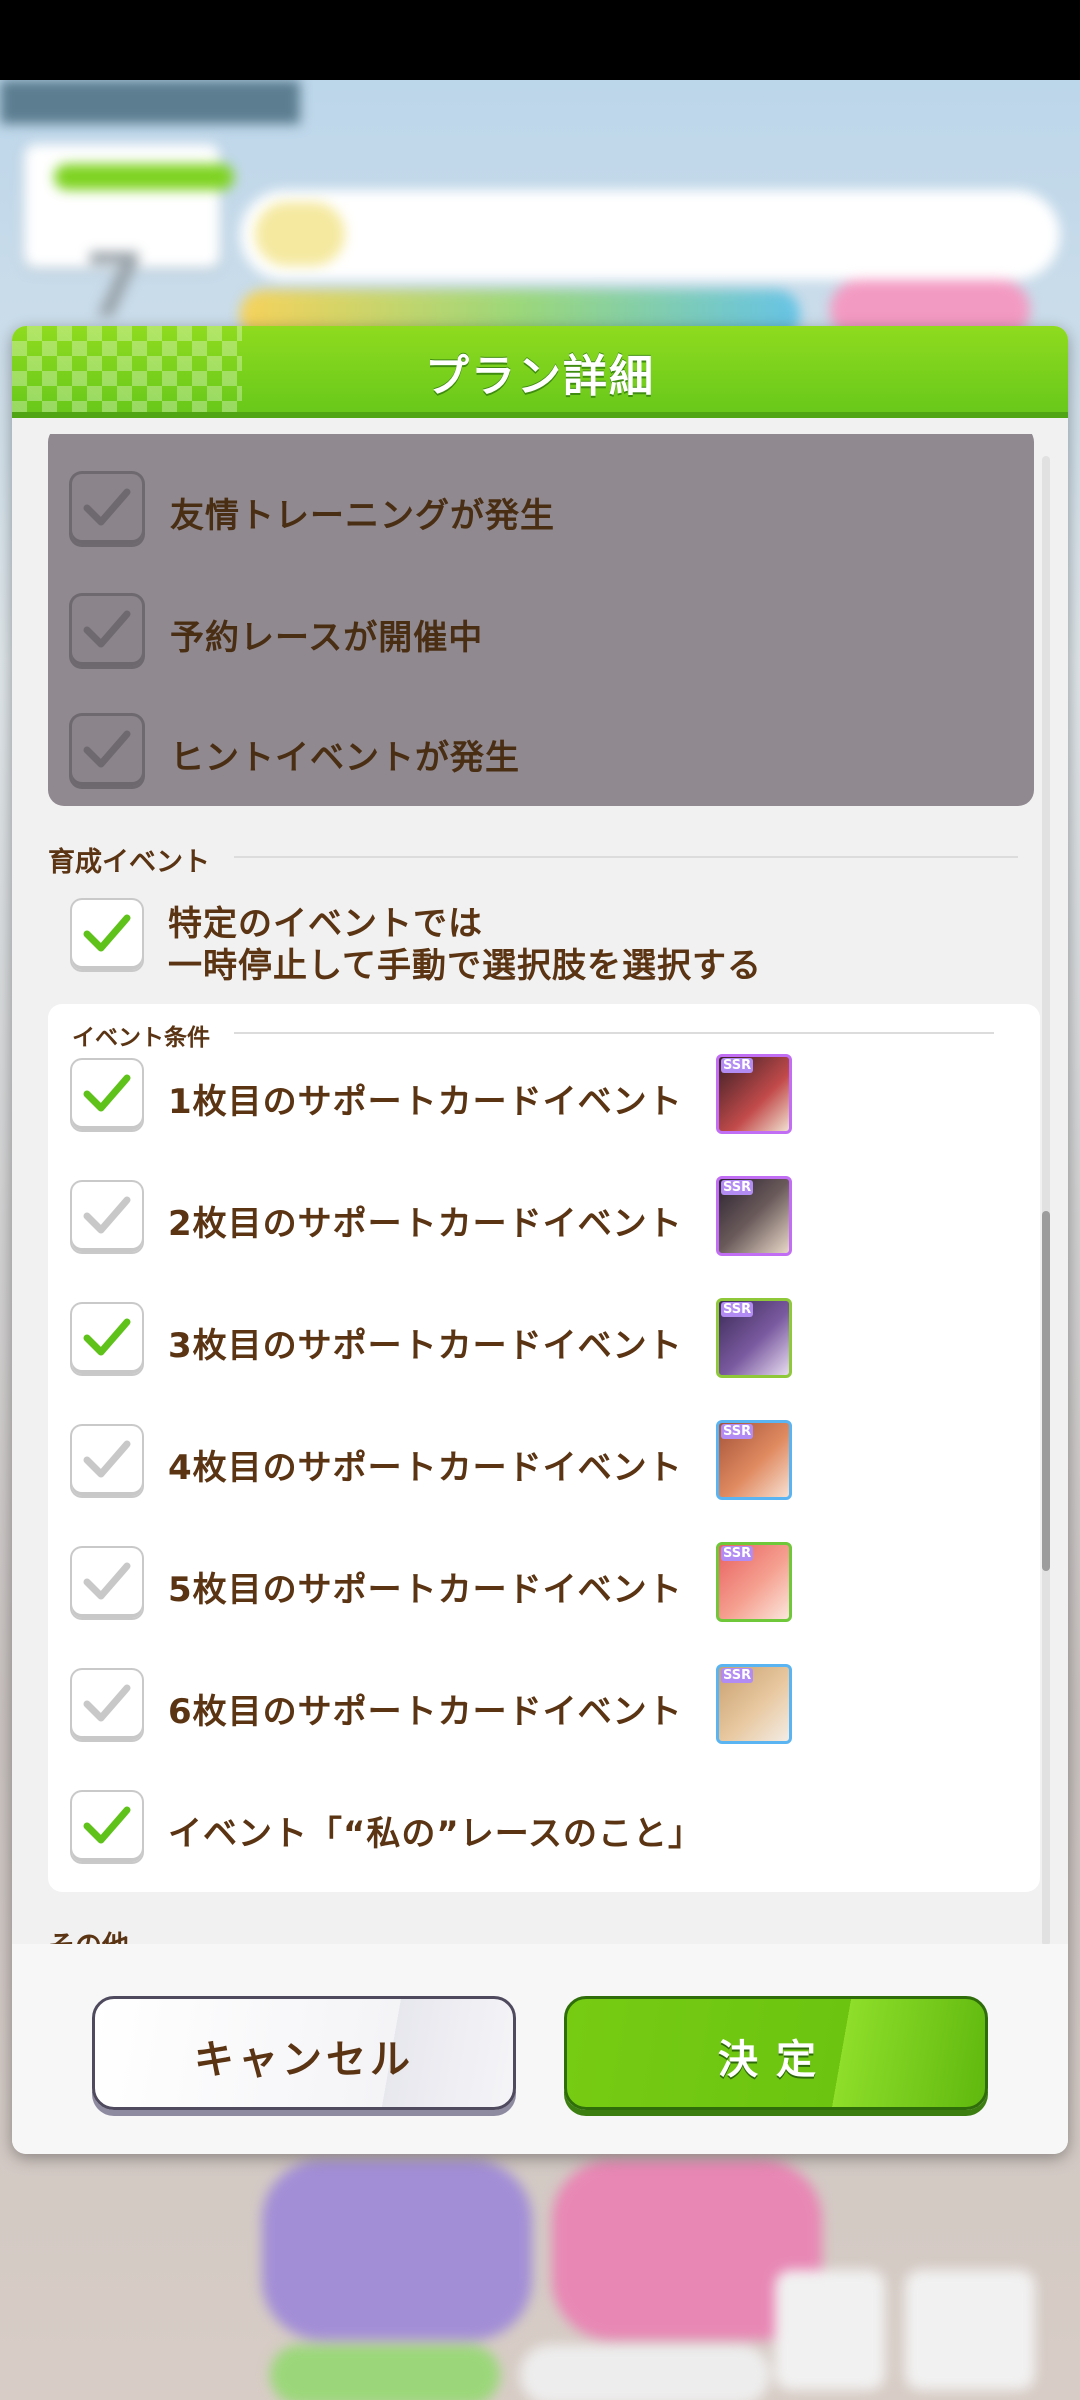 This screenshot has height=2400, width=1080. I want to click on event-label: 6枚目のサポートカードイベント, so click(425, 1712).